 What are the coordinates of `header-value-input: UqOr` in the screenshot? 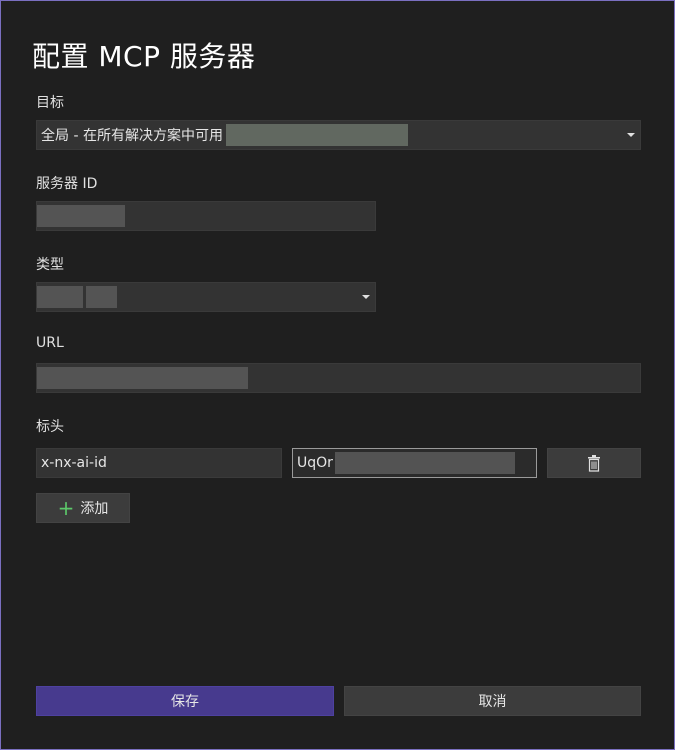 It's located at (414, 463).